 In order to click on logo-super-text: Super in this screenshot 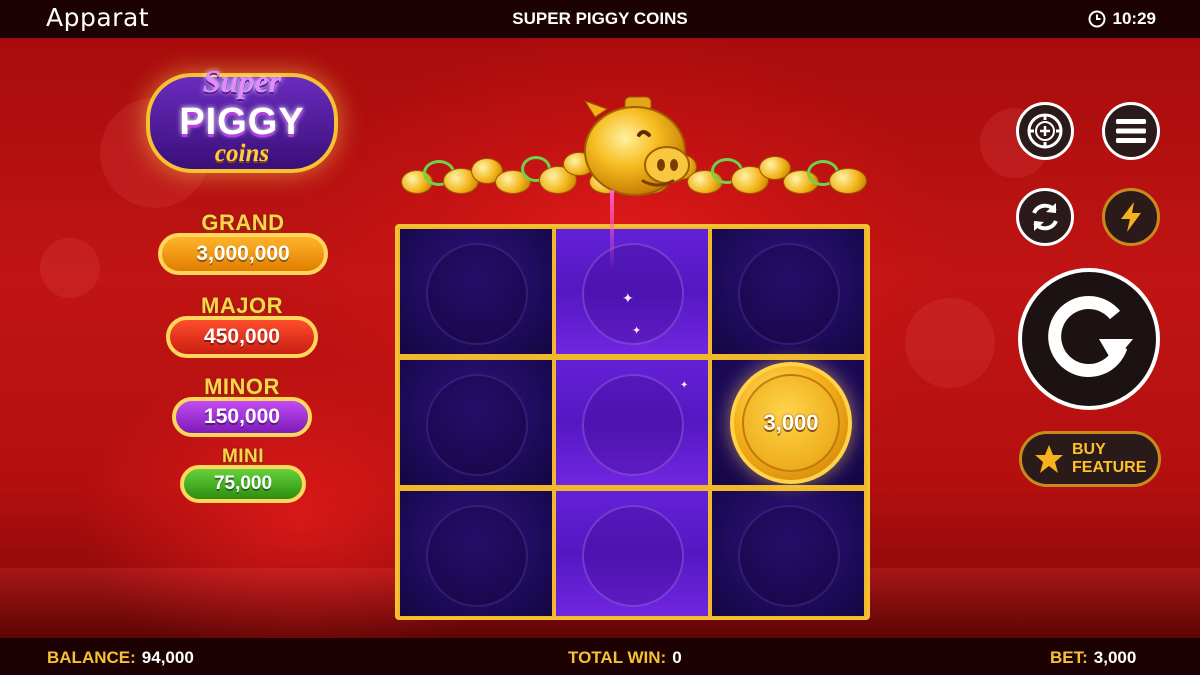, I will do `click(242, 81)`.